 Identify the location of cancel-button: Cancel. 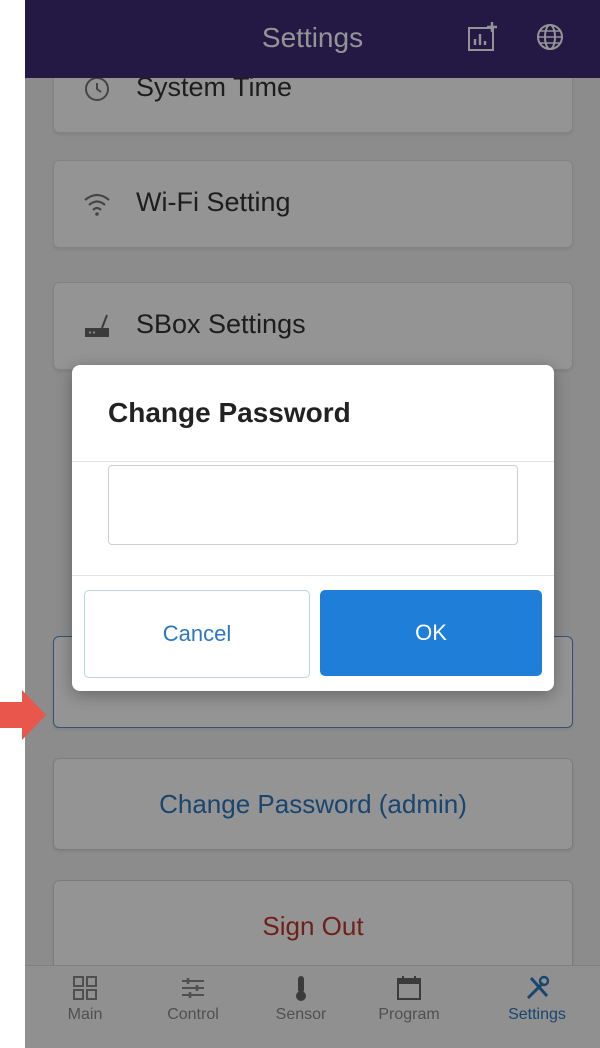
(197, 634).